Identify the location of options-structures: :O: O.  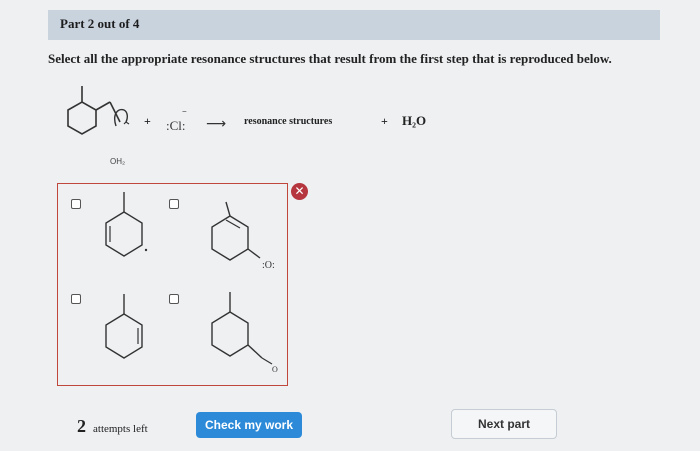
(191, 283).